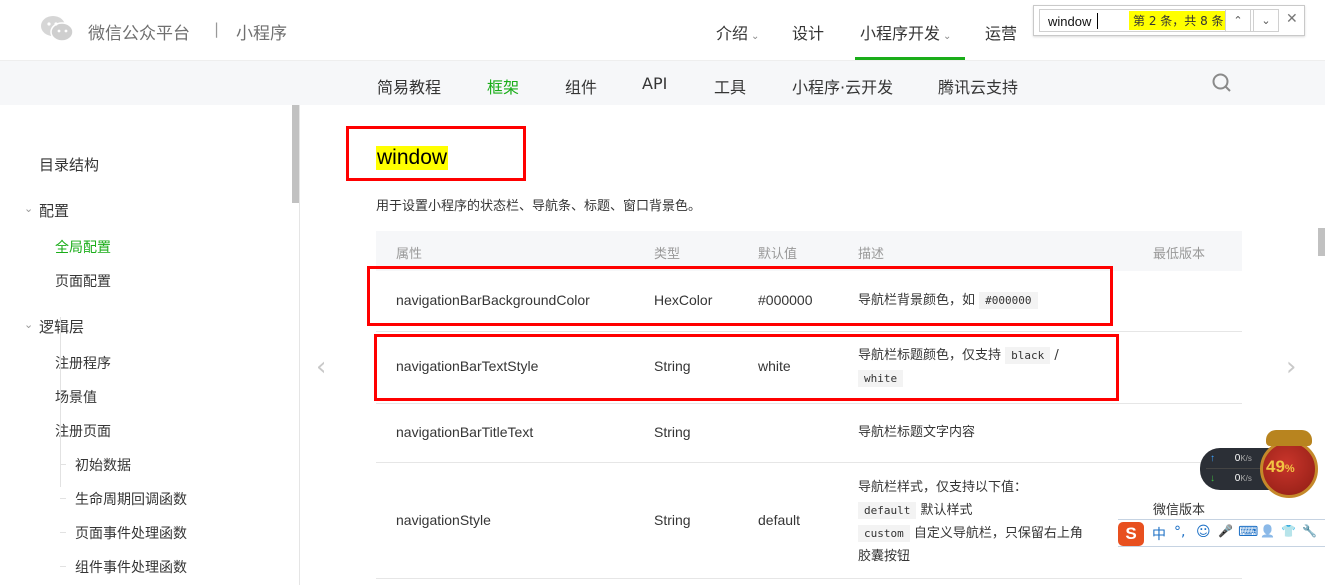 The image size is (1325, 585). Describe the element at coordinates (76, 397) in the screenshot. I see `sidebar-item-scene-value: 场景值` at that location.